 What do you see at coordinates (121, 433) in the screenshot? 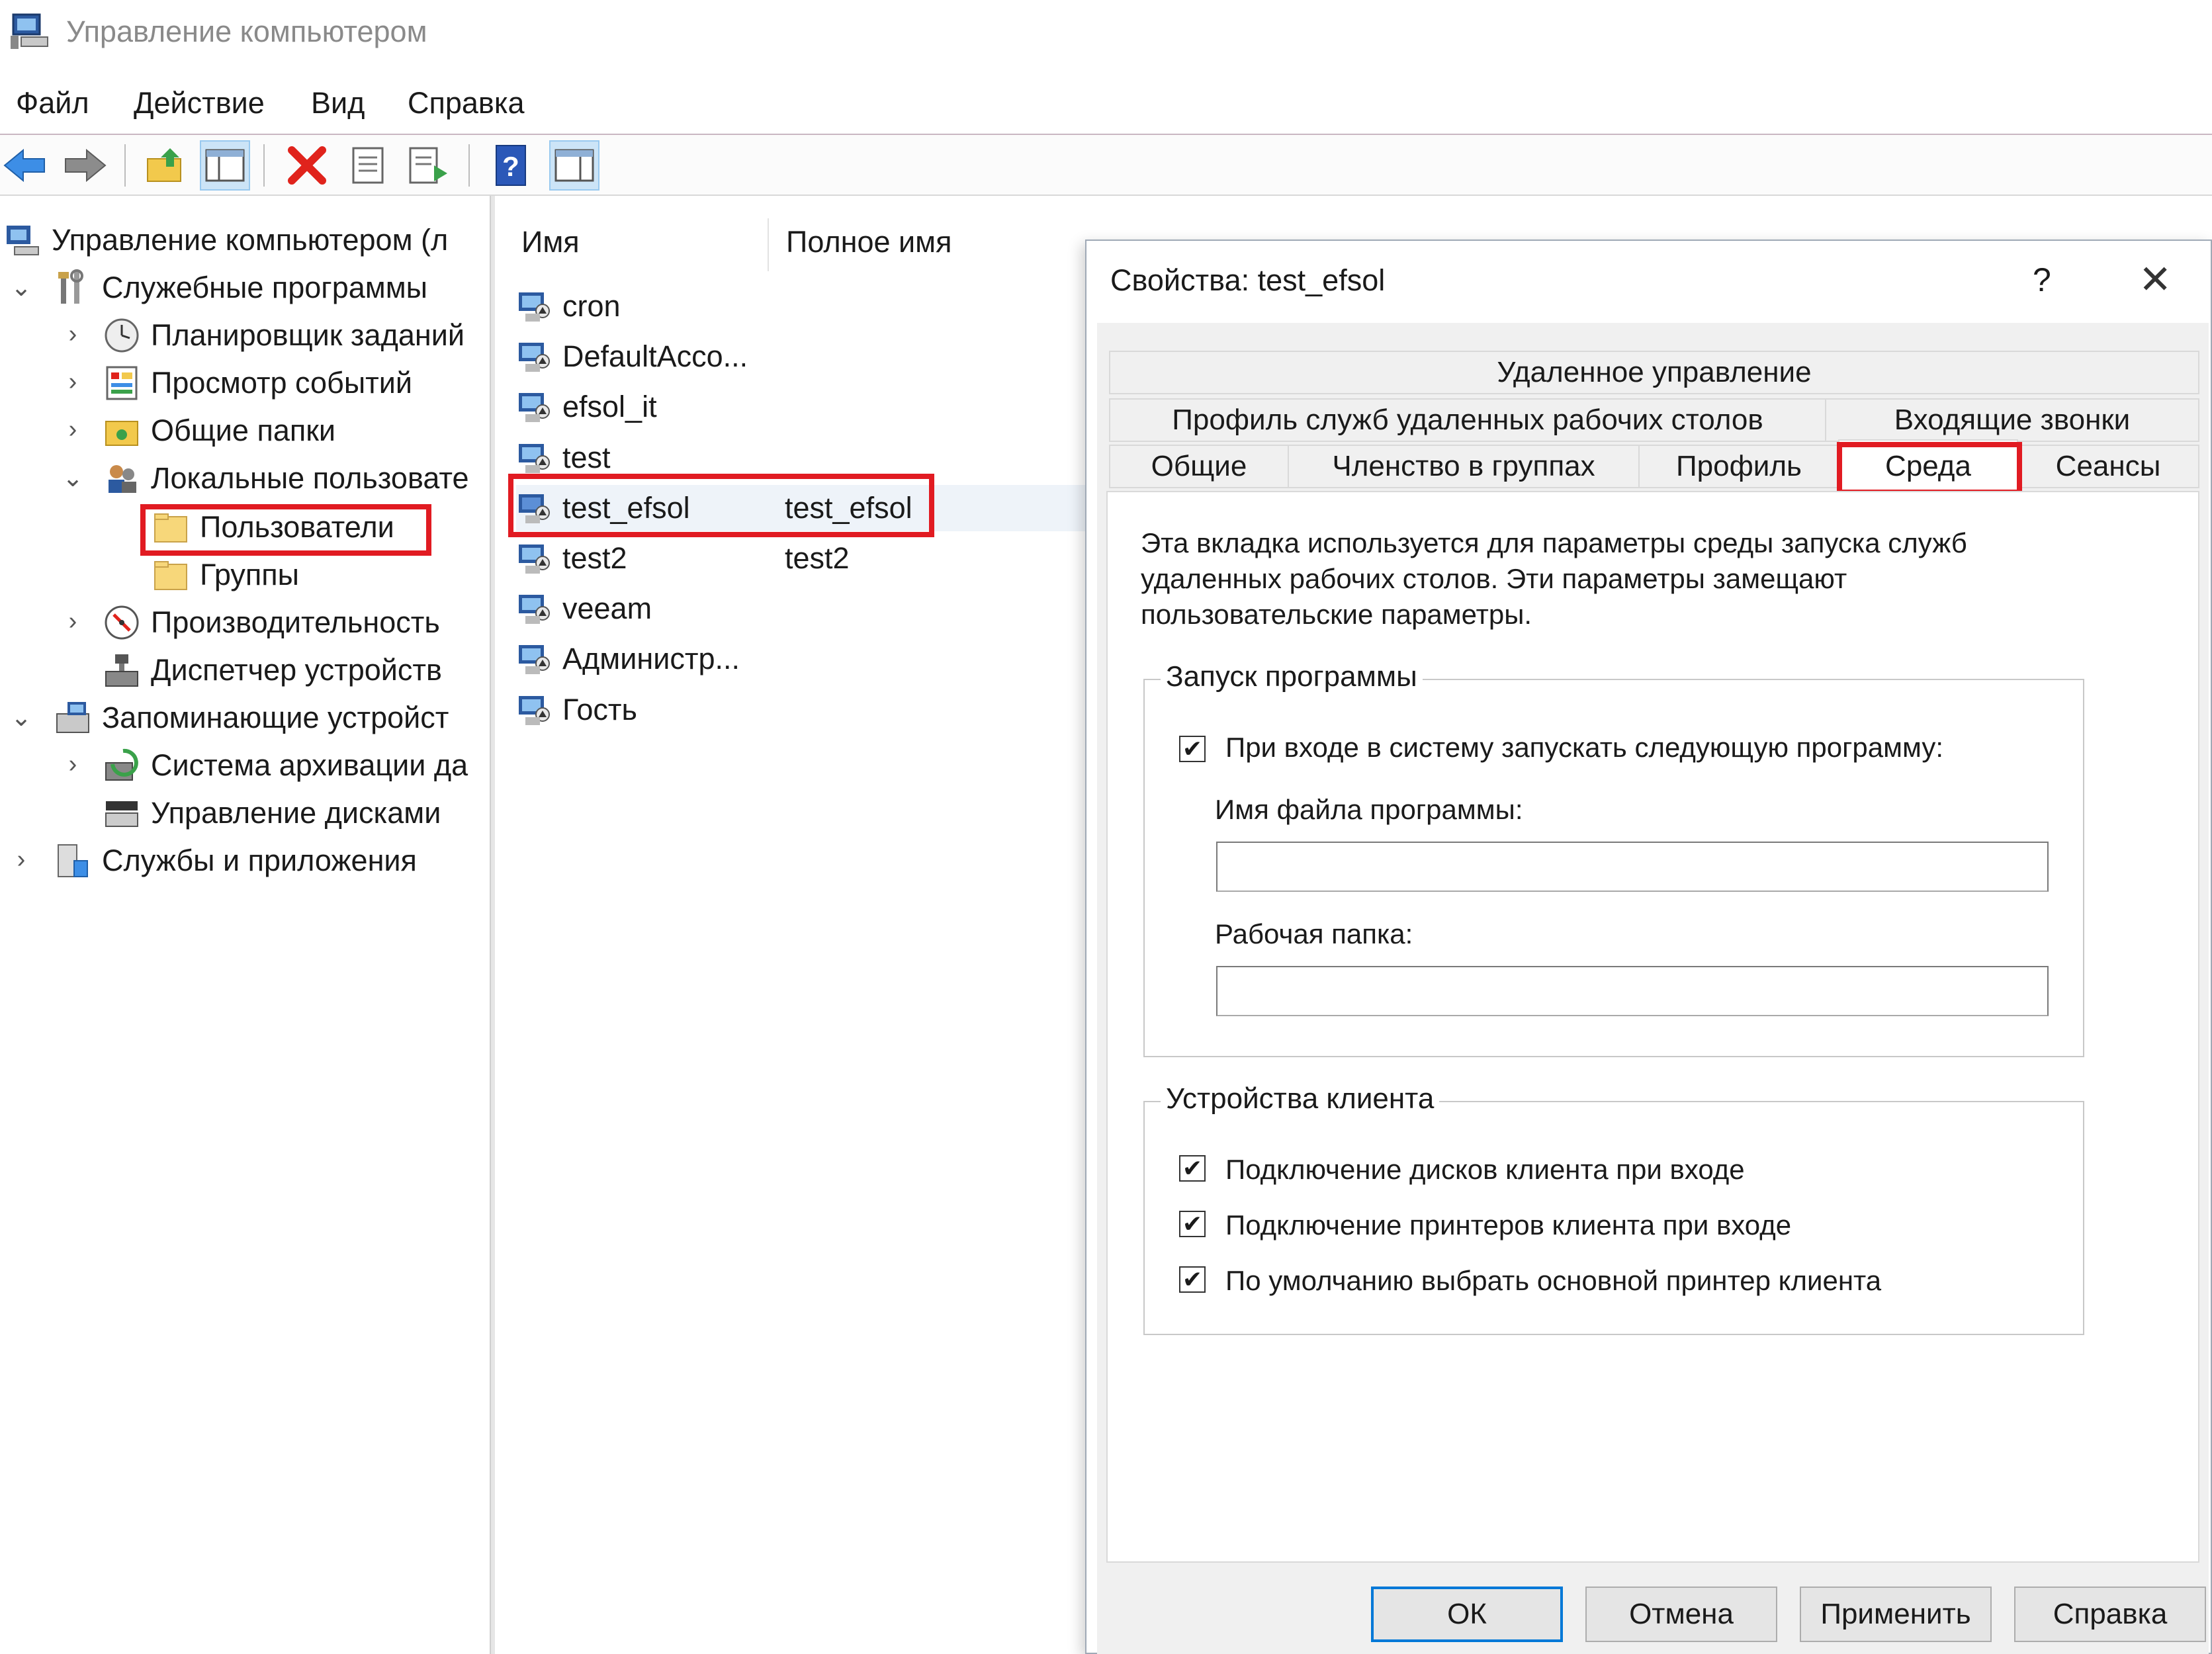
I see `shared-folder-icon` at bounding box center [121, 433].